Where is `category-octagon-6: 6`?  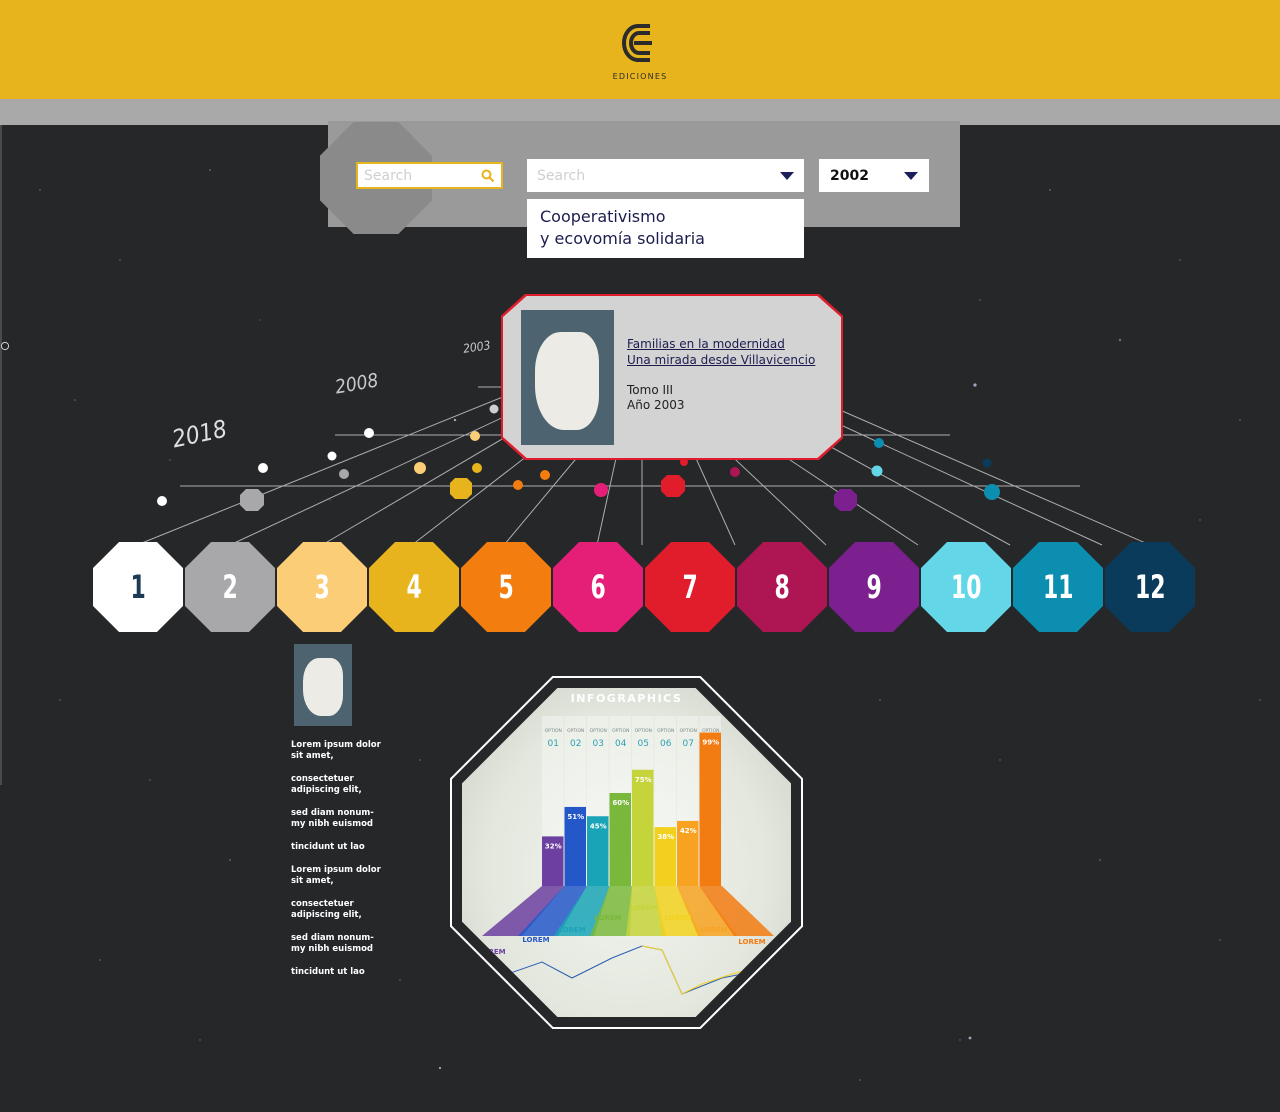
category-octagon-6: 6 is located at coordinates (598, 587).